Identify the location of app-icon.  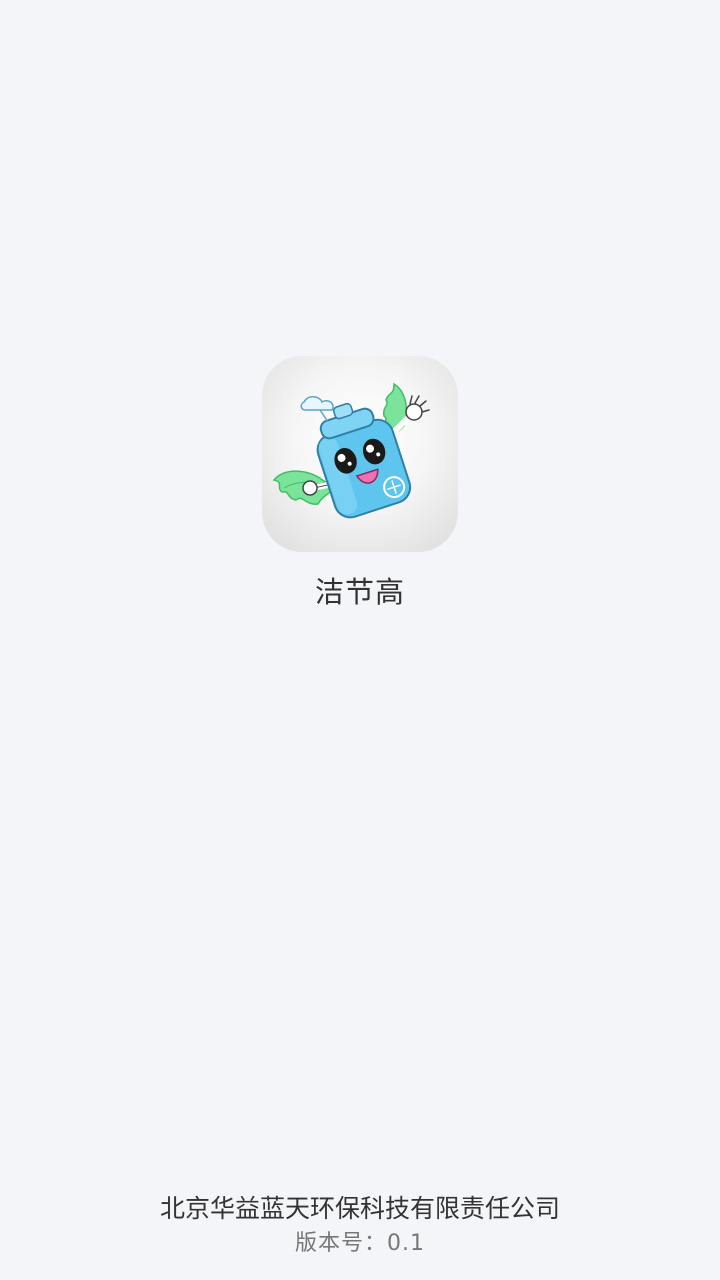
(360, 454).